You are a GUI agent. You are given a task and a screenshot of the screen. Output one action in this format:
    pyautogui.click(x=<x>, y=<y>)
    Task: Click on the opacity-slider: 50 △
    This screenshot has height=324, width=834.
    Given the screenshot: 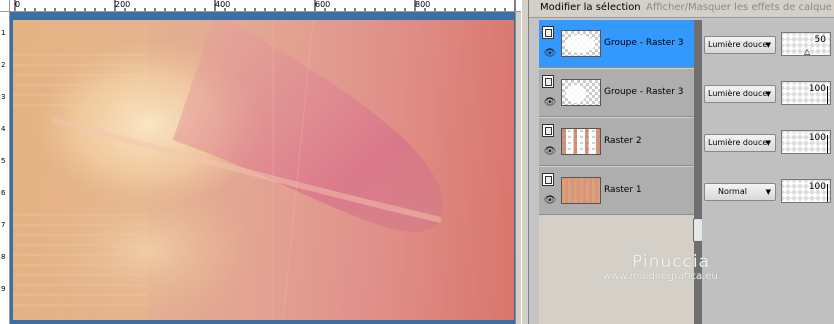 What is the action you would take?
    pyautogui.click(x=806, y=44)
    